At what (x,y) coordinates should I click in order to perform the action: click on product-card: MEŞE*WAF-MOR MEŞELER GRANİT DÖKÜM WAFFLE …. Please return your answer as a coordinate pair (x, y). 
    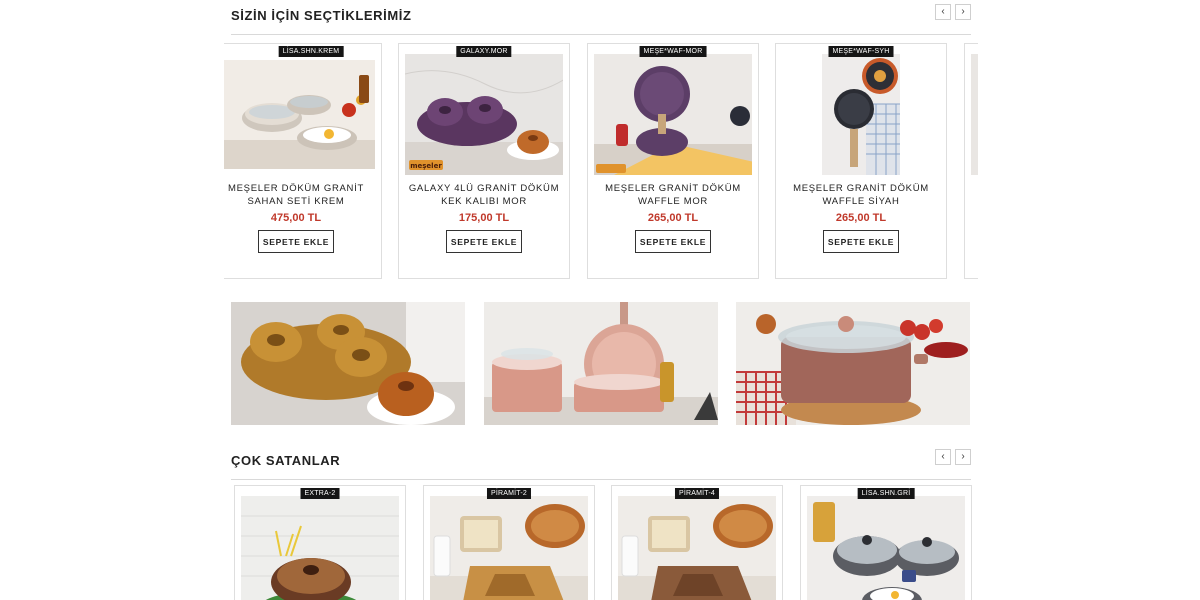
    Looking at the image, I should click on (673, 161).